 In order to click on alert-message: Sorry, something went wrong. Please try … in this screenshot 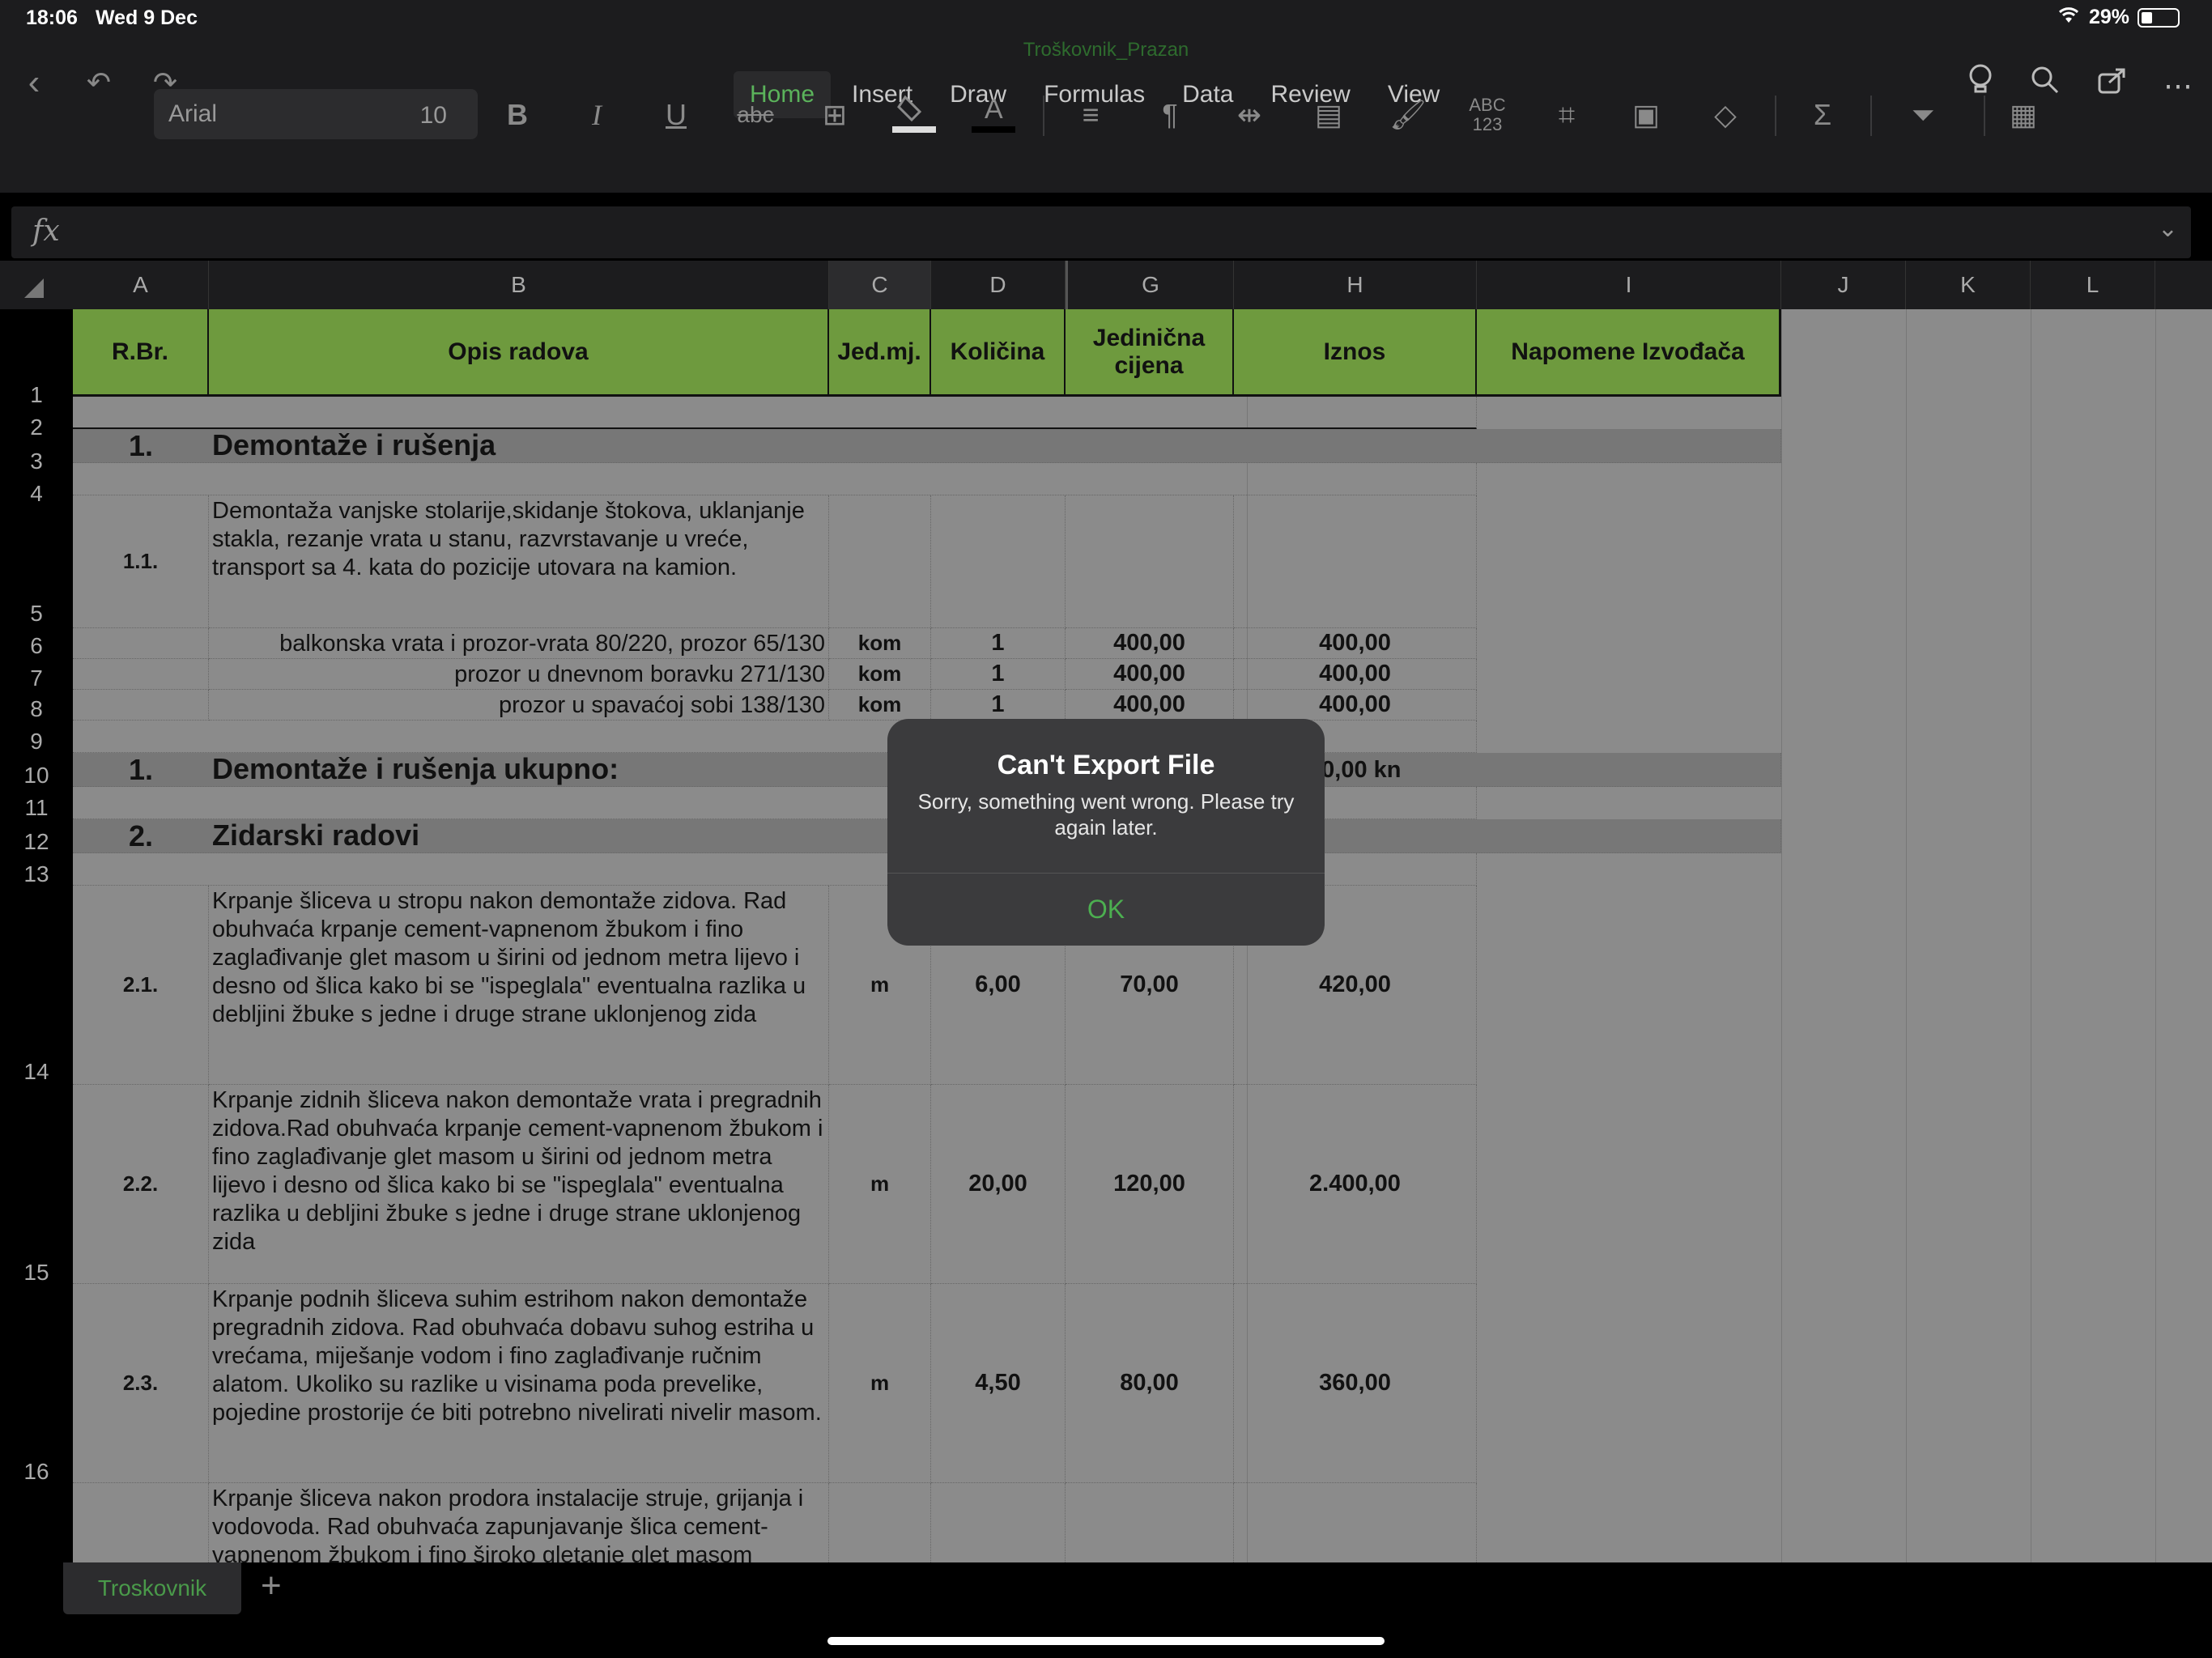, I will do `click(1106, 814)`.